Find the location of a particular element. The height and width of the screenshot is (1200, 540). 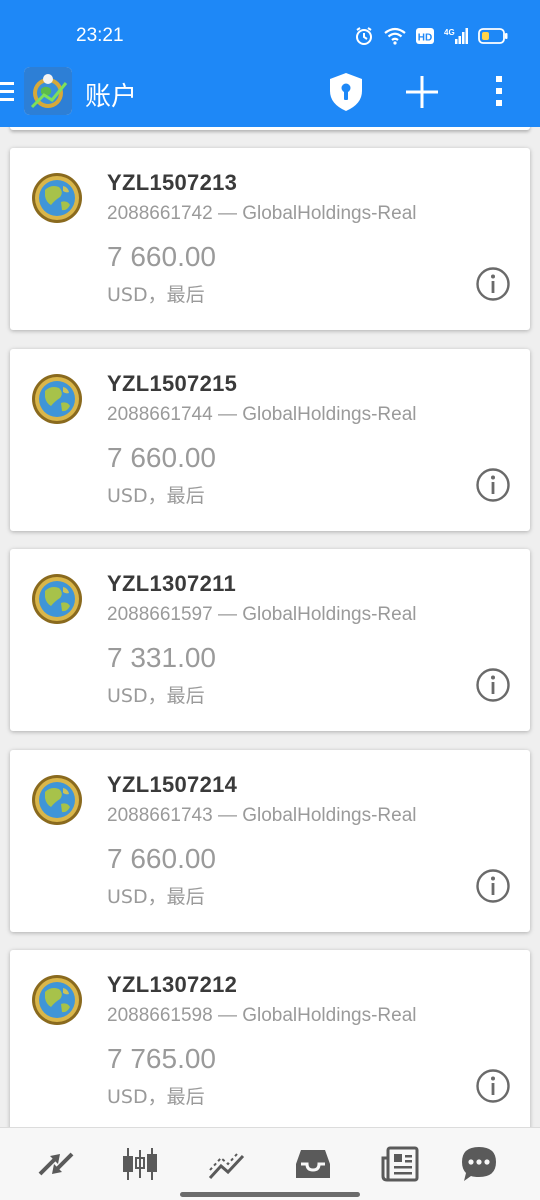

account-name: YZL1507213 is located at coordinates (172, 182).